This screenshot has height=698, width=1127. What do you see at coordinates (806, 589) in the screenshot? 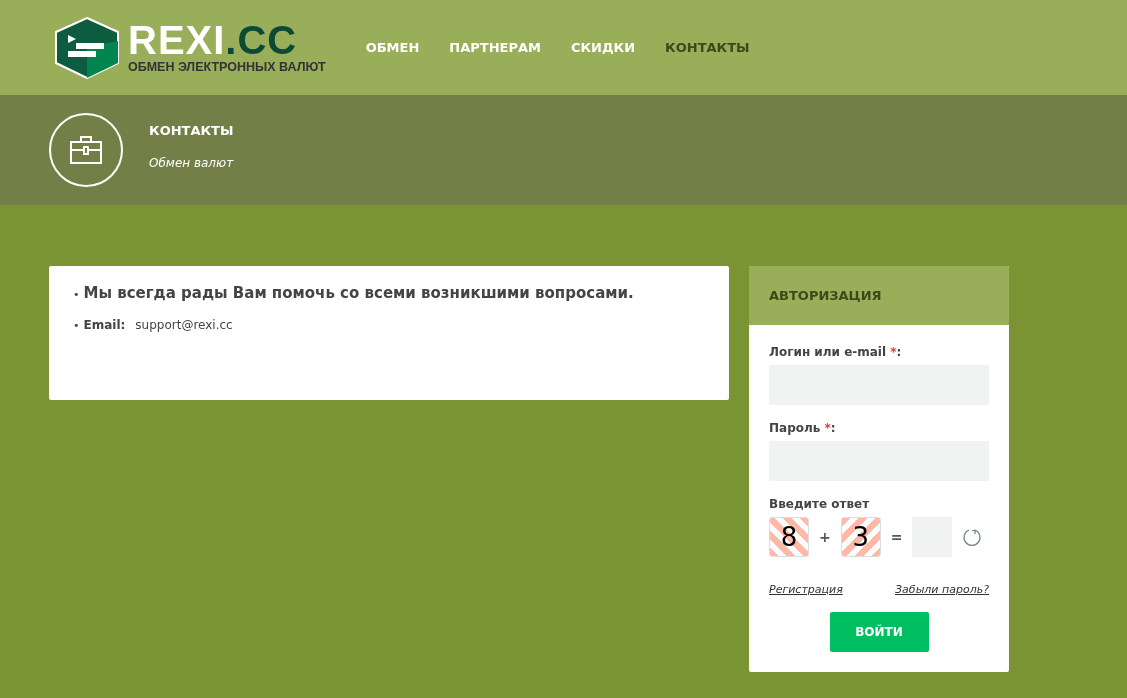
I see `register-link: Регистрация` at bounding box center [806, 589].